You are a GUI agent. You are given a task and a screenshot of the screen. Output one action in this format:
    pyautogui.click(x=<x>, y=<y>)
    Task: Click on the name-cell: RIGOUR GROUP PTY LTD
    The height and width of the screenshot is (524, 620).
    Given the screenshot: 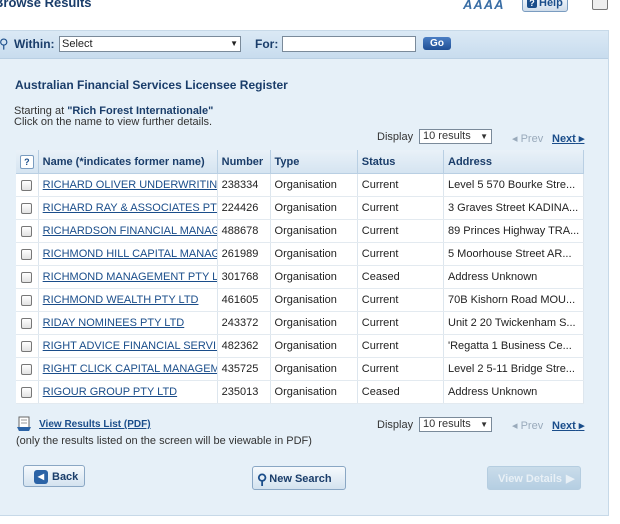 What is the action you would take?
    pyautogui.click(x=128, y=392)
    